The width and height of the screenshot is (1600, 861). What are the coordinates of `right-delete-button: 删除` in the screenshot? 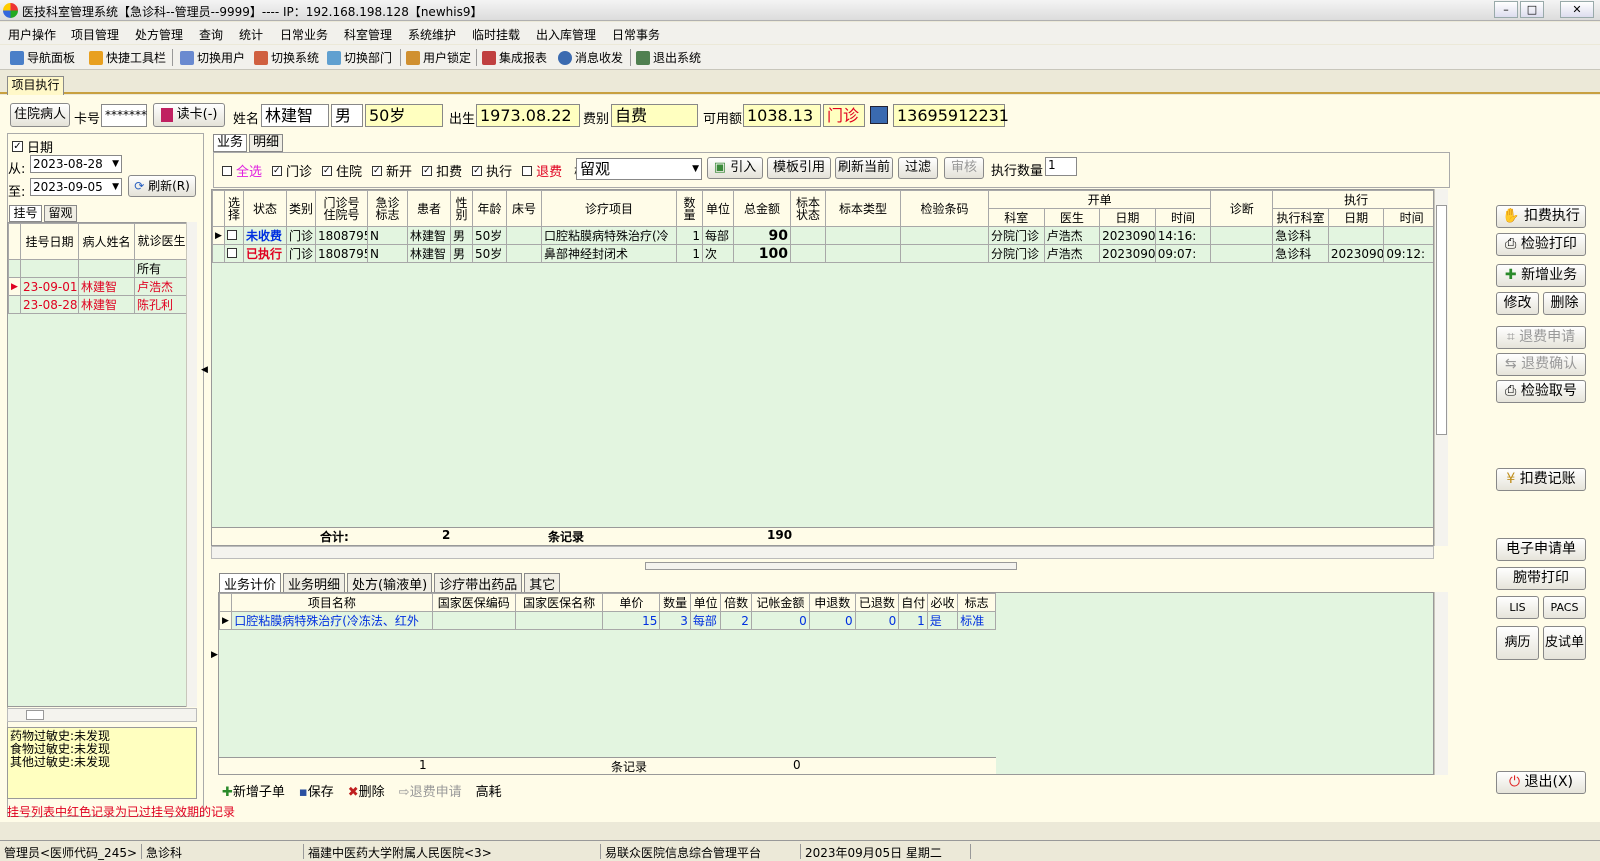 It's located at (1564, 303).